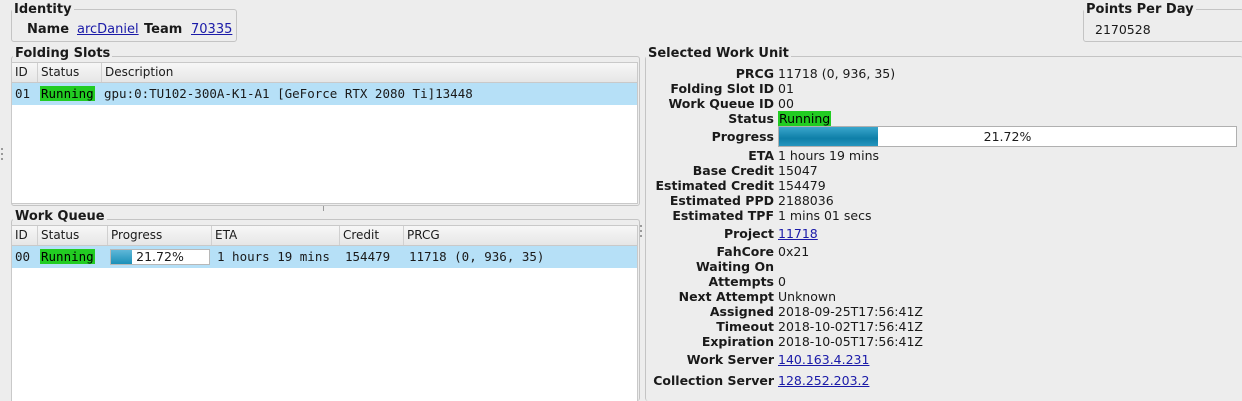  Describe the element at coordinates (737, 341) in the screenshot. I see `expiration-label: Expiration` at that location.